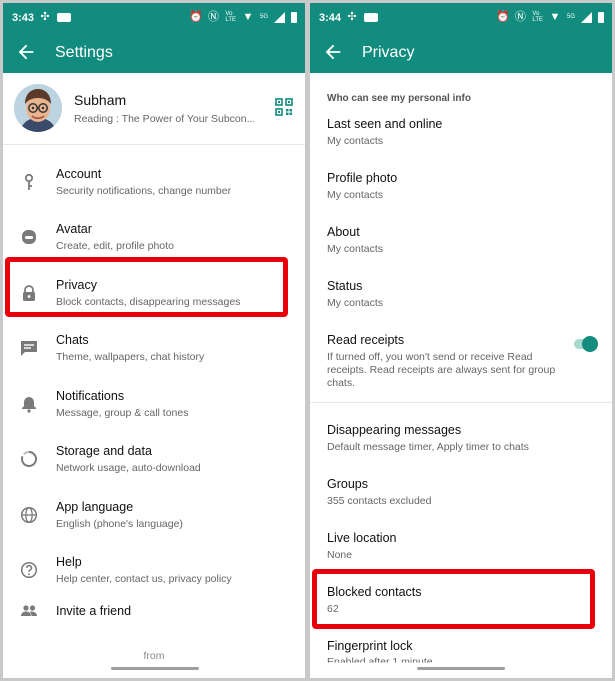 The image size is (615, 681). I want to click on settings-item-subtitle: Network usage, auto-download, so click(128, 468).